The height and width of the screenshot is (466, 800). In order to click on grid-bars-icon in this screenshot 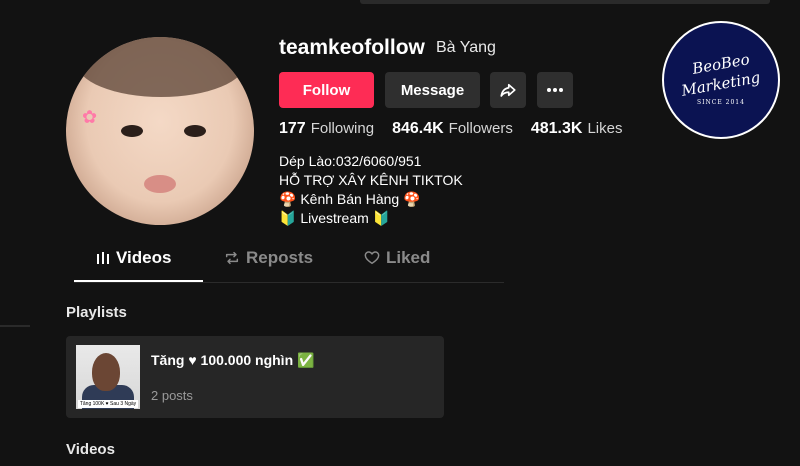, I will do `click(103, 258)`.